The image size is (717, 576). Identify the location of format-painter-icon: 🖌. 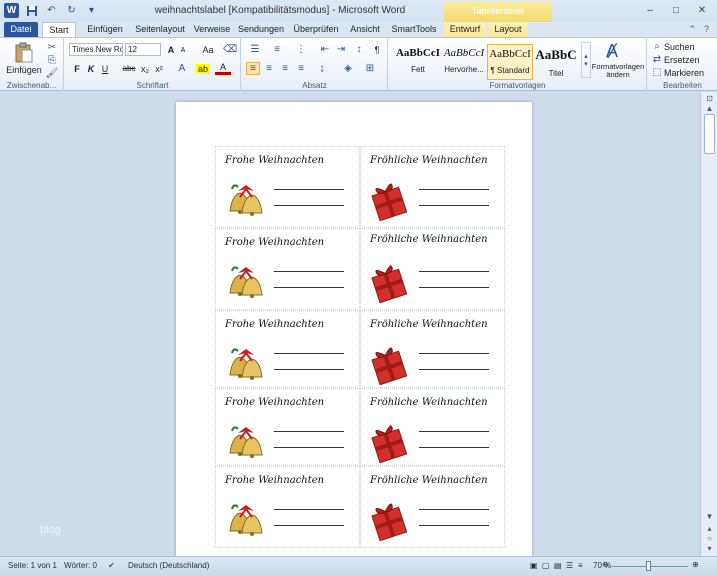
(52, 73).